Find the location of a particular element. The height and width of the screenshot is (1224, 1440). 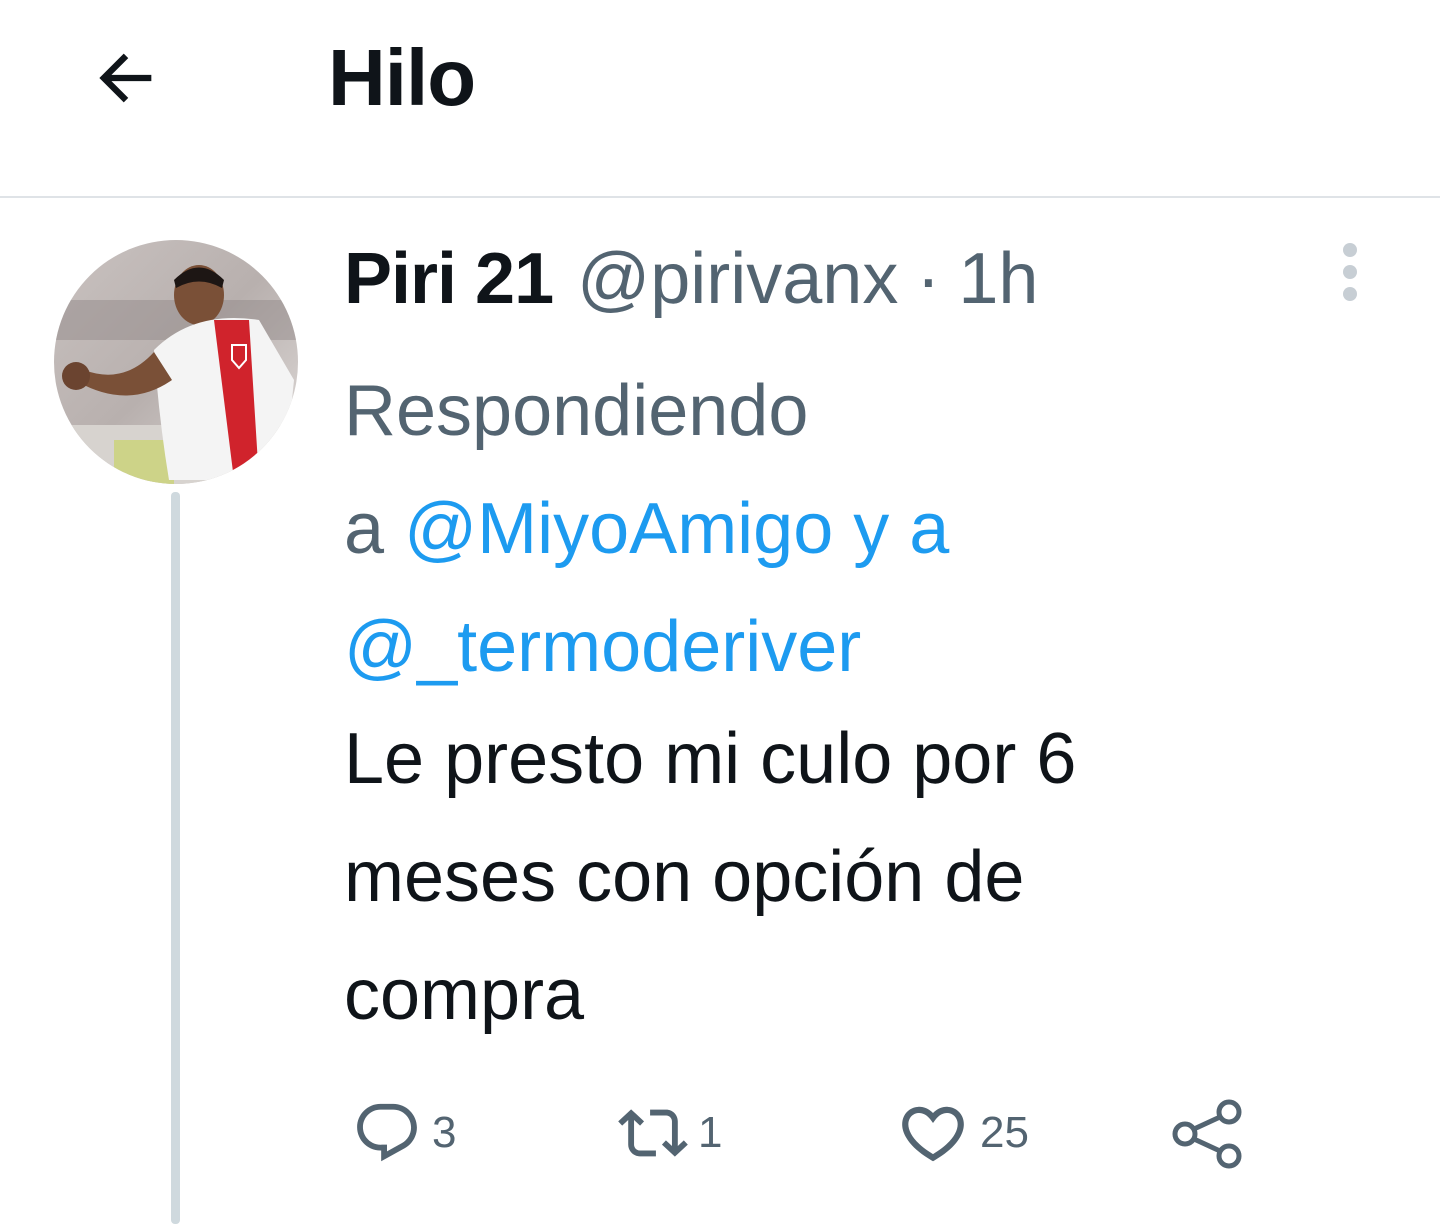

more-options-button is located at coordinates (1350, 274).